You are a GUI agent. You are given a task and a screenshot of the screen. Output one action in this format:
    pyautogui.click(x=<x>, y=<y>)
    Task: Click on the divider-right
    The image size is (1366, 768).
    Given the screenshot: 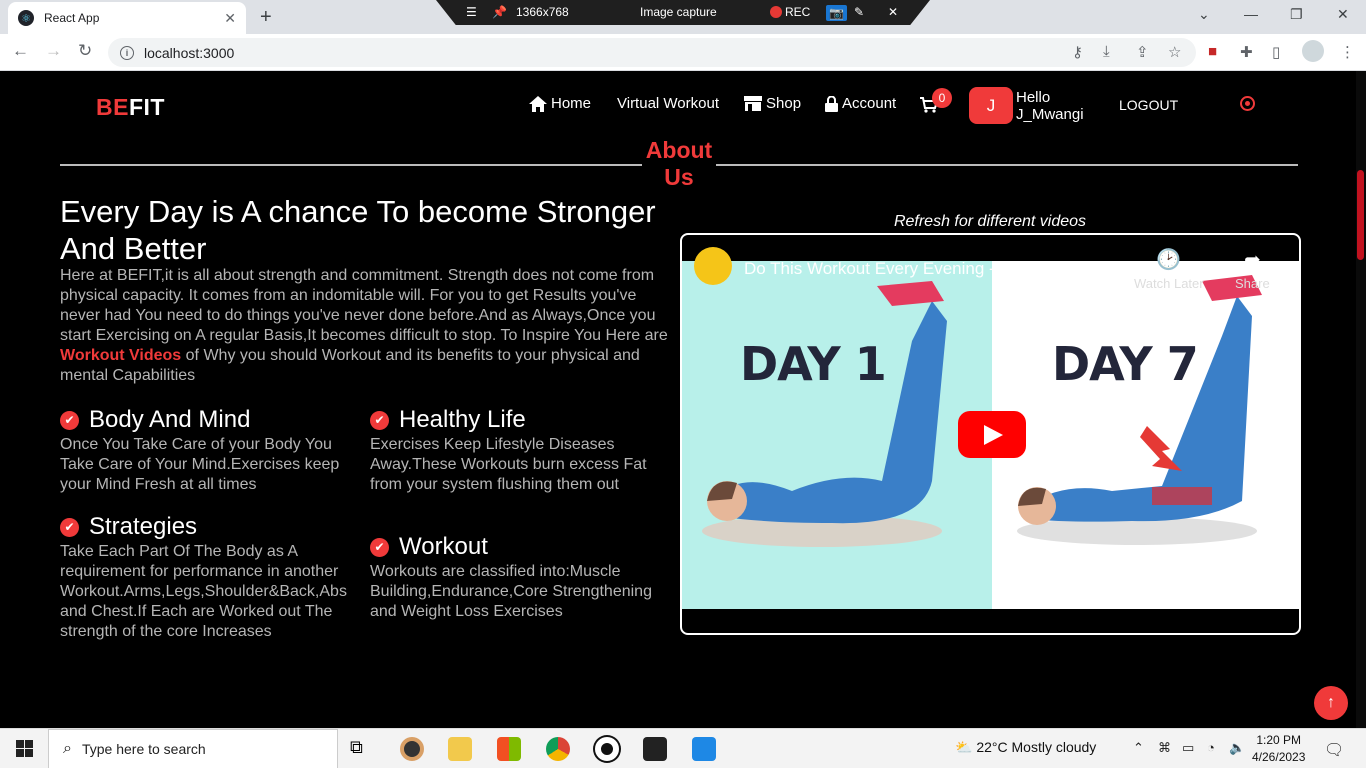 What is the action you would take?
    pyautogui.click(x=1007, y=165)
    